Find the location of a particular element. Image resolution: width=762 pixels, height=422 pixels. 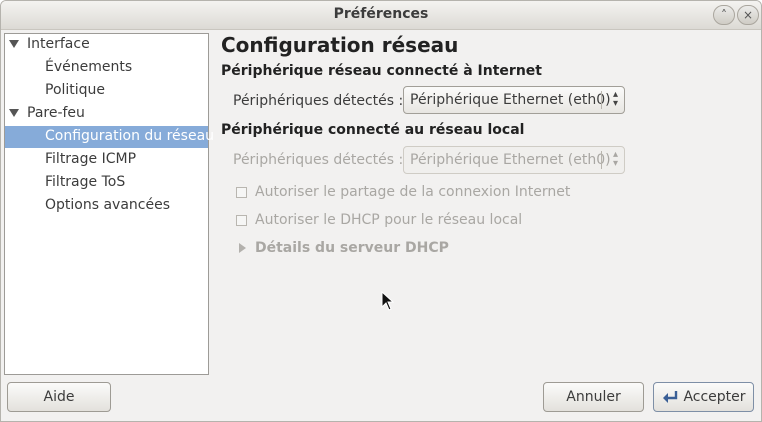

local-devices-label: Périphériques détectés : is located at coordinates (318, 160).